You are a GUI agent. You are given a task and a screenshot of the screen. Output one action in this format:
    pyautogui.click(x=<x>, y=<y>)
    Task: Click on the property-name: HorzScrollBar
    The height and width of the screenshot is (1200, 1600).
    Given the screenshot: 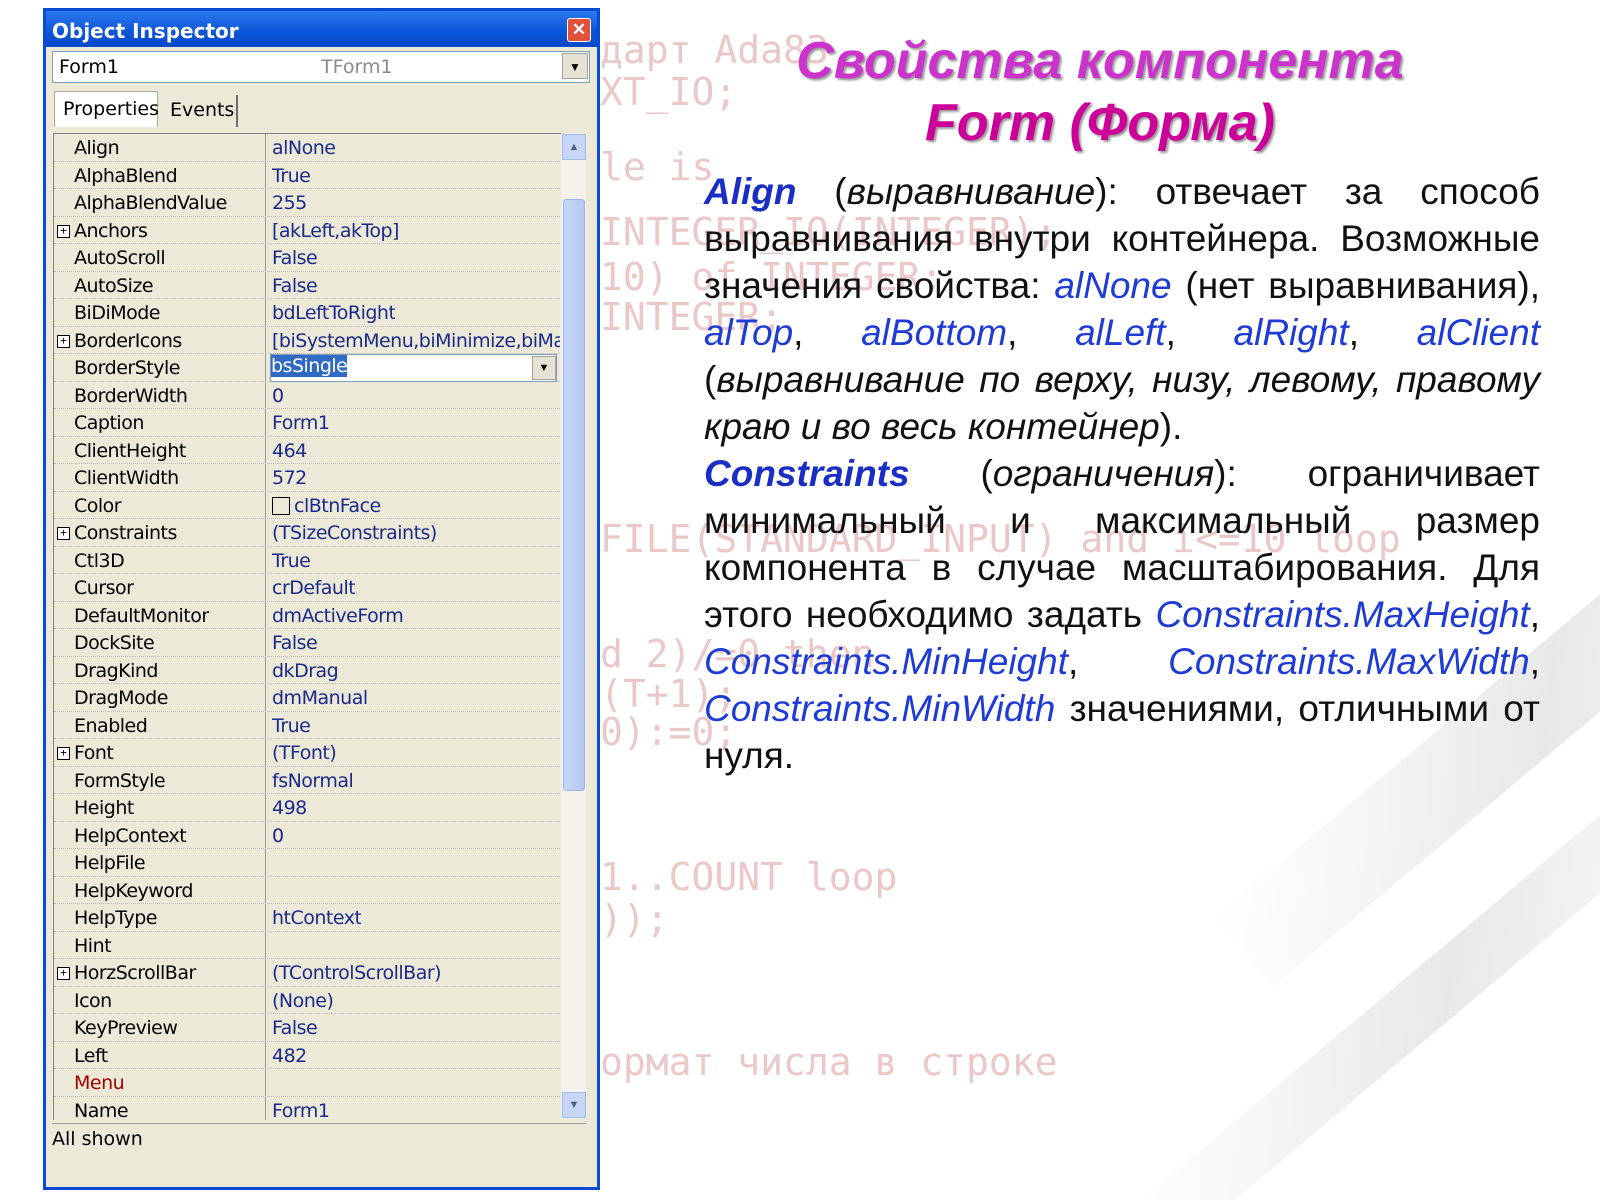 What is the action you would take?
    pyautogui.click(x=135, y=973)
    